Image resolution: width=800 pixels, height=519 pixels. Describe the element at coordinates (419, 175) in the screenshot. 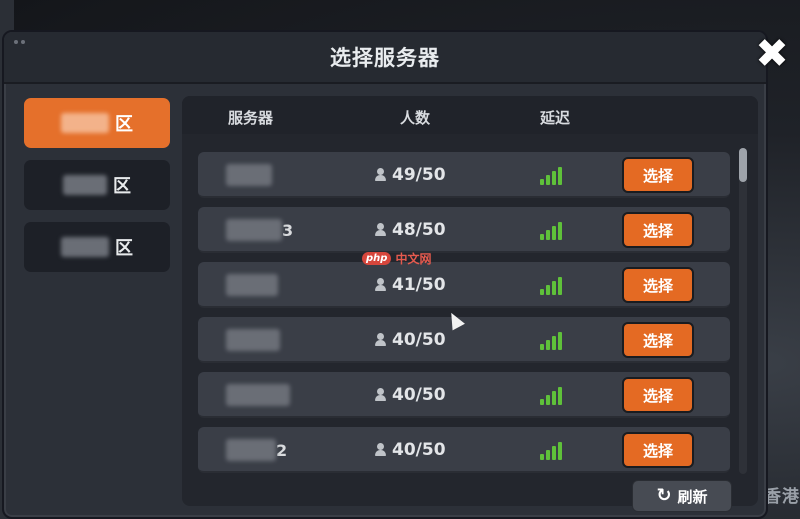

I see `player-count-value: 49/50` at that location.